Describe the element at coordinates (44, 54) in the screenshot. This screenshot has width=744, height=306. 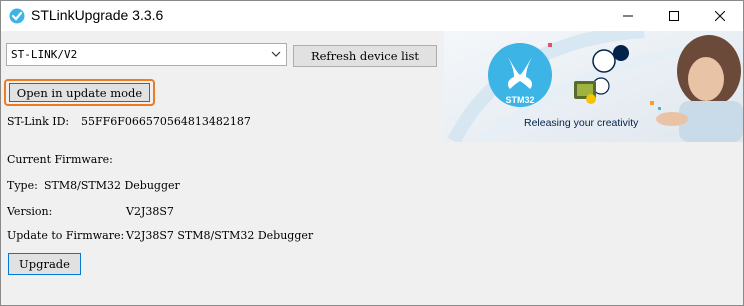
I see `device-select-value: ST-LINK/V2` at that location.